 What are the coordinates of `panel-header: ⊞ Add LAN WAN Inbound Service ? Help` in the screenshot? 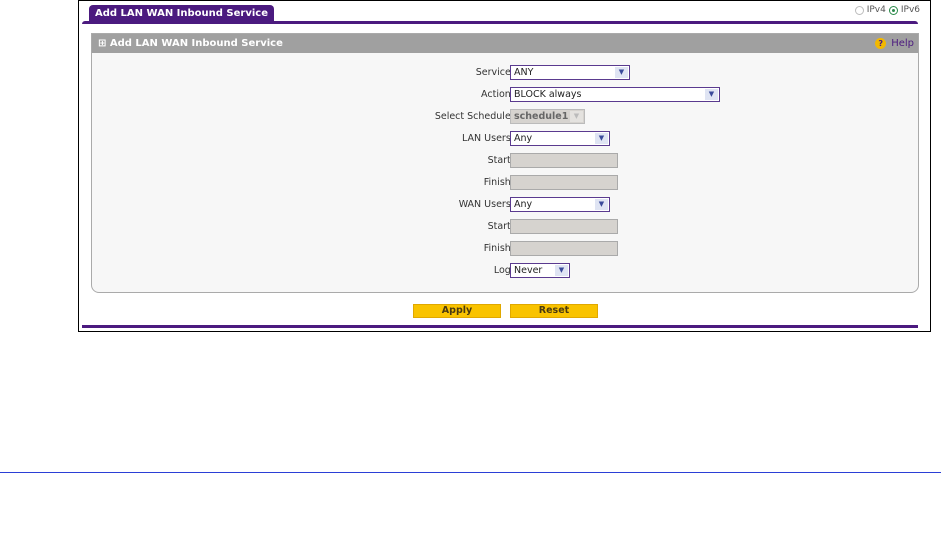 It's located at (505, 43).